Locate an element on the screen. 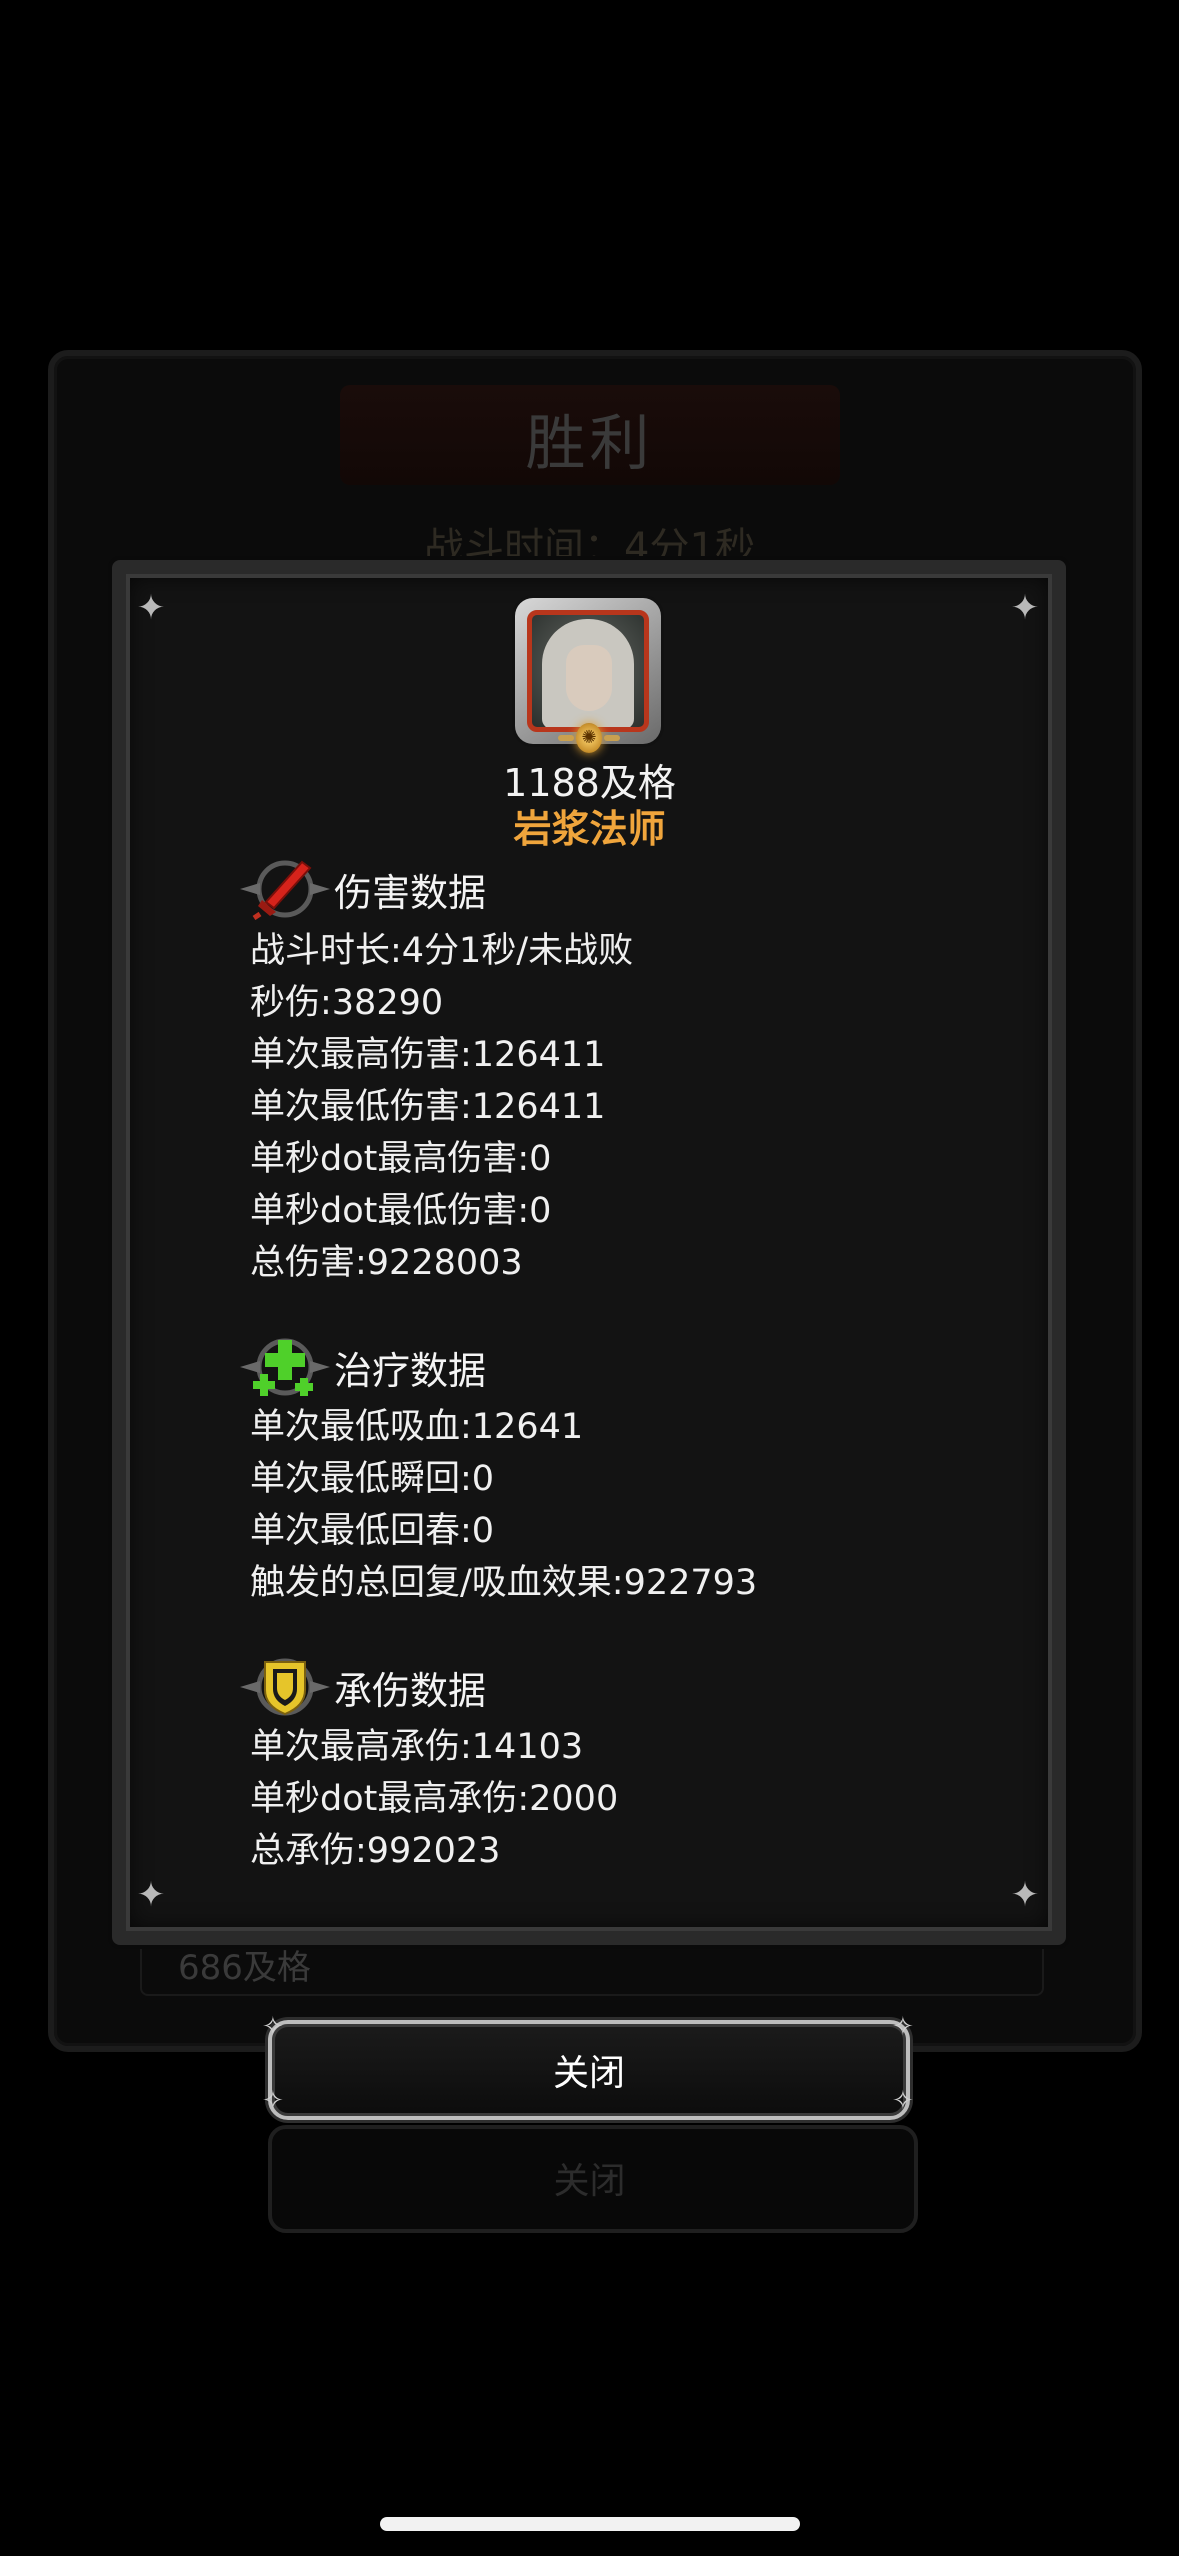 This screenshot has height=2556, width=1179. background-player-row-label: 686及格 is located at coordinates (244, 1968).